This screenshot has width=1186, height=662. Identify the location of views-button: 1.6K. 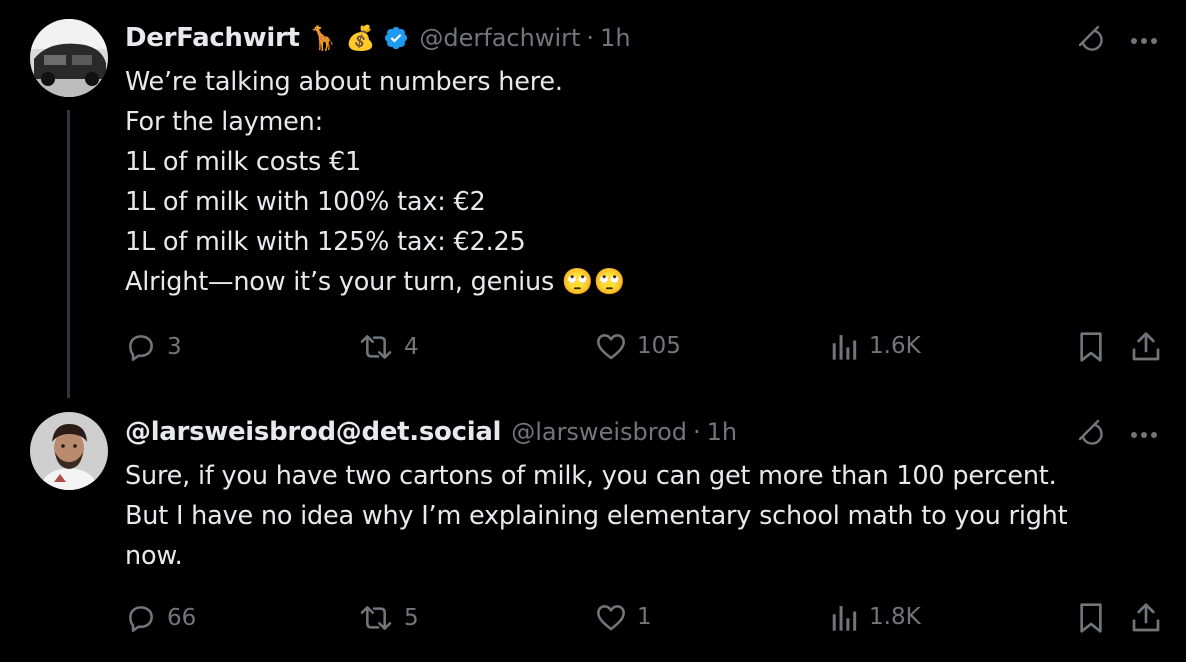
(876, 346).